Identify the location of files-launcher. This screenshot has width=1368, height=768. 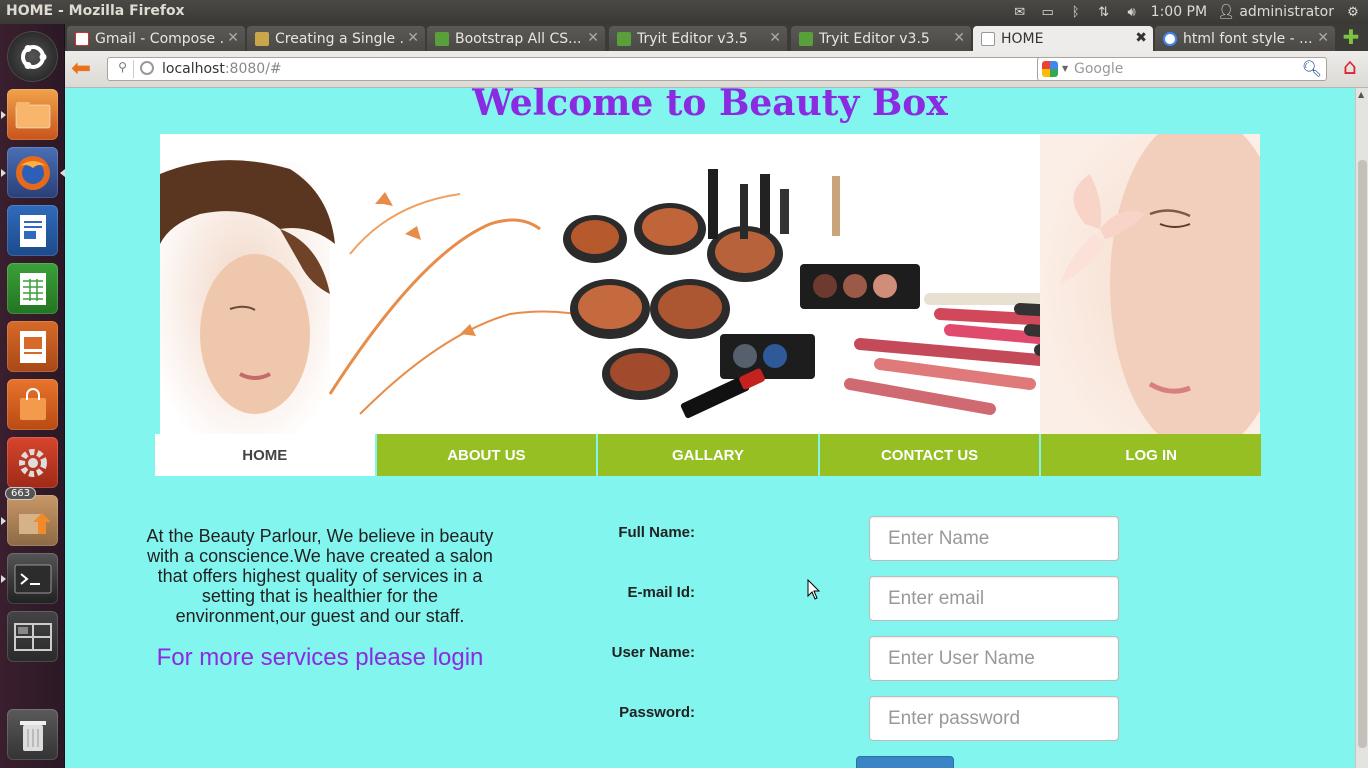
(29, 114).